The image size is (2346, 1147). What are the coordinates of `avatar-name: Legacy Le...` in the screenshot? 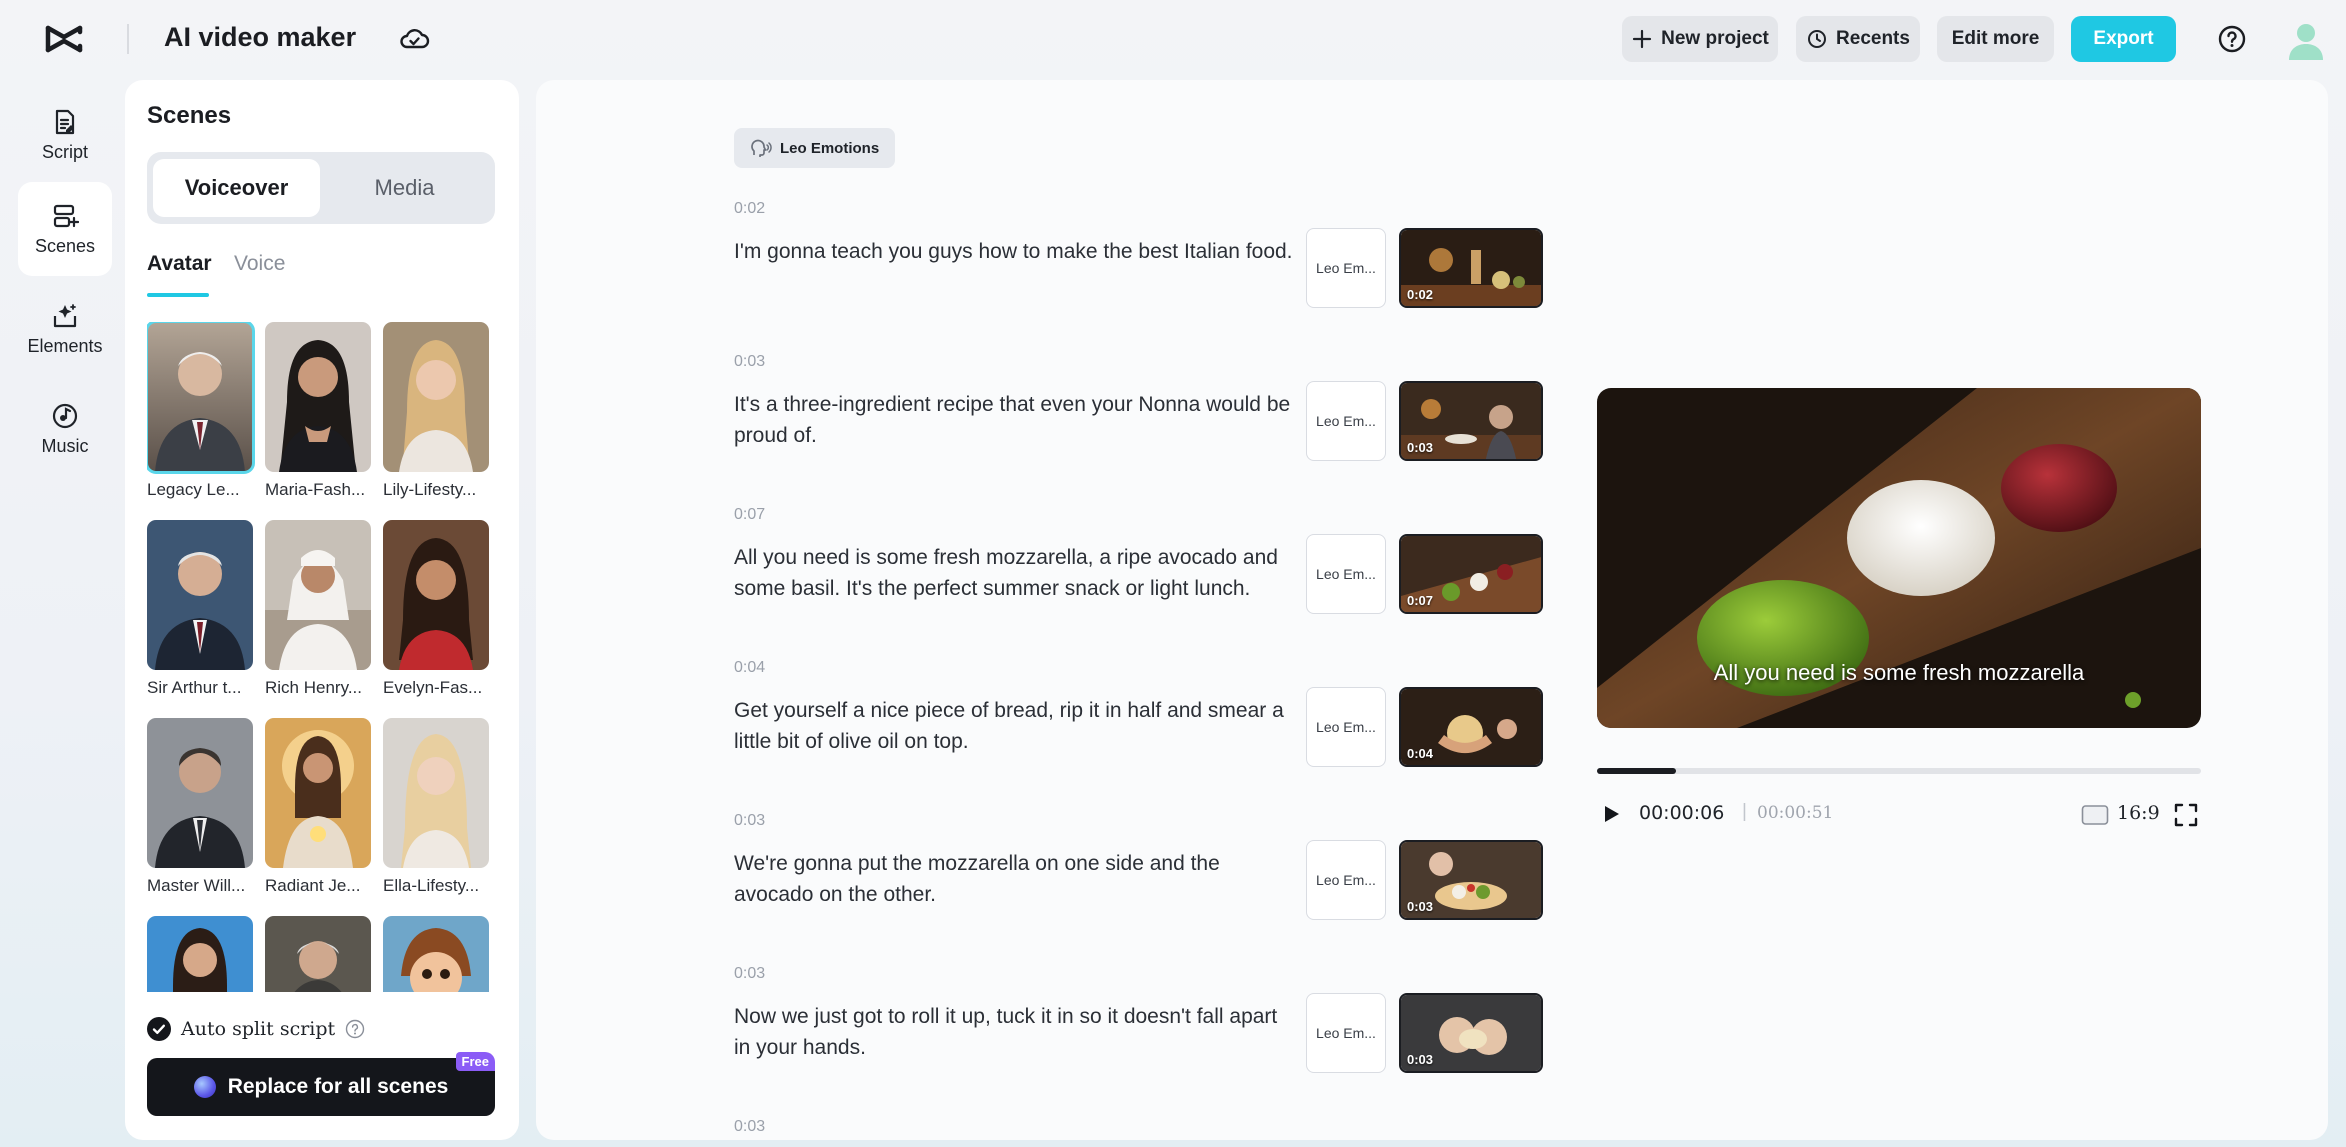 It's located at (193, 489).